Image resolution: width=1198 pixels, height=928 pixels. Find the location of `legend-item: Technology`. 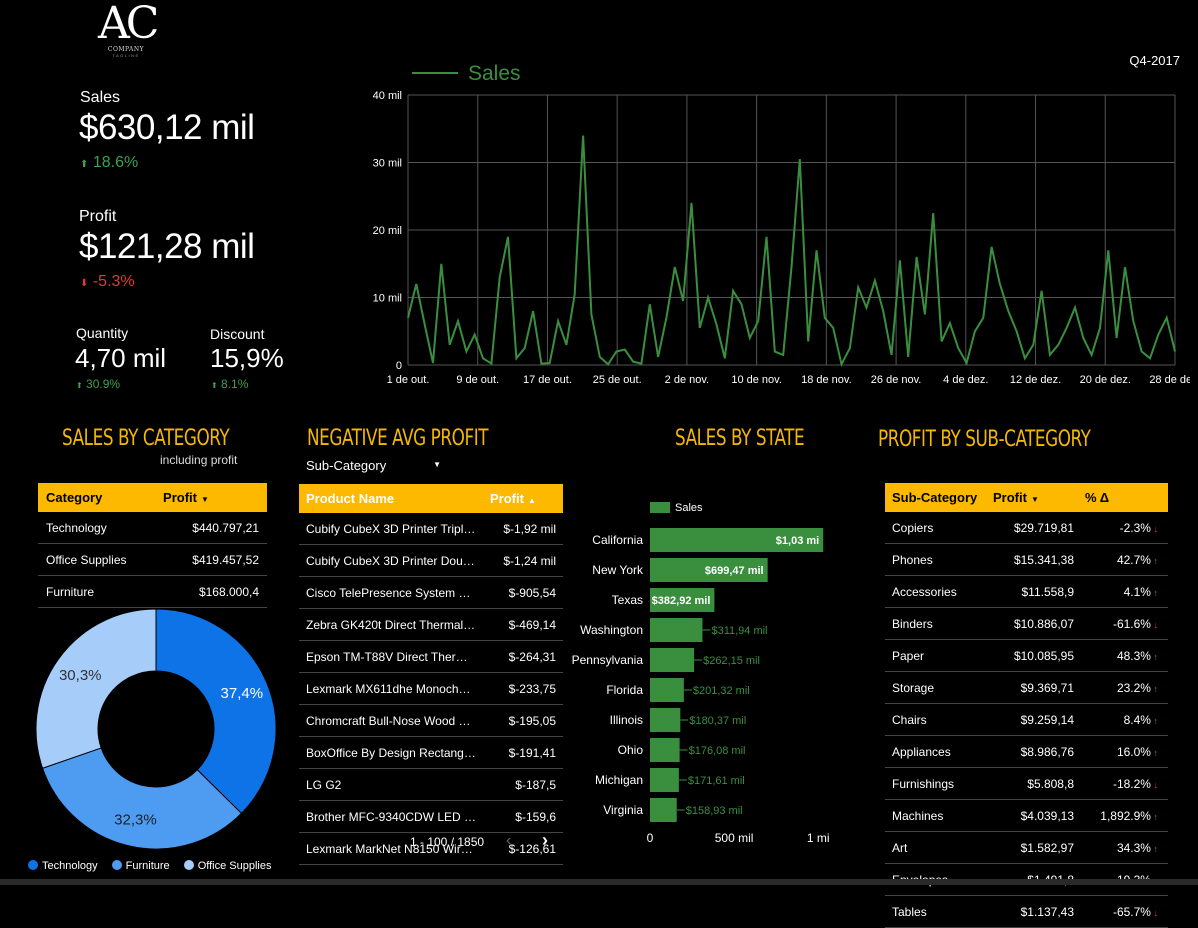

legend-item: Technology is located at coordinates (63, 866).